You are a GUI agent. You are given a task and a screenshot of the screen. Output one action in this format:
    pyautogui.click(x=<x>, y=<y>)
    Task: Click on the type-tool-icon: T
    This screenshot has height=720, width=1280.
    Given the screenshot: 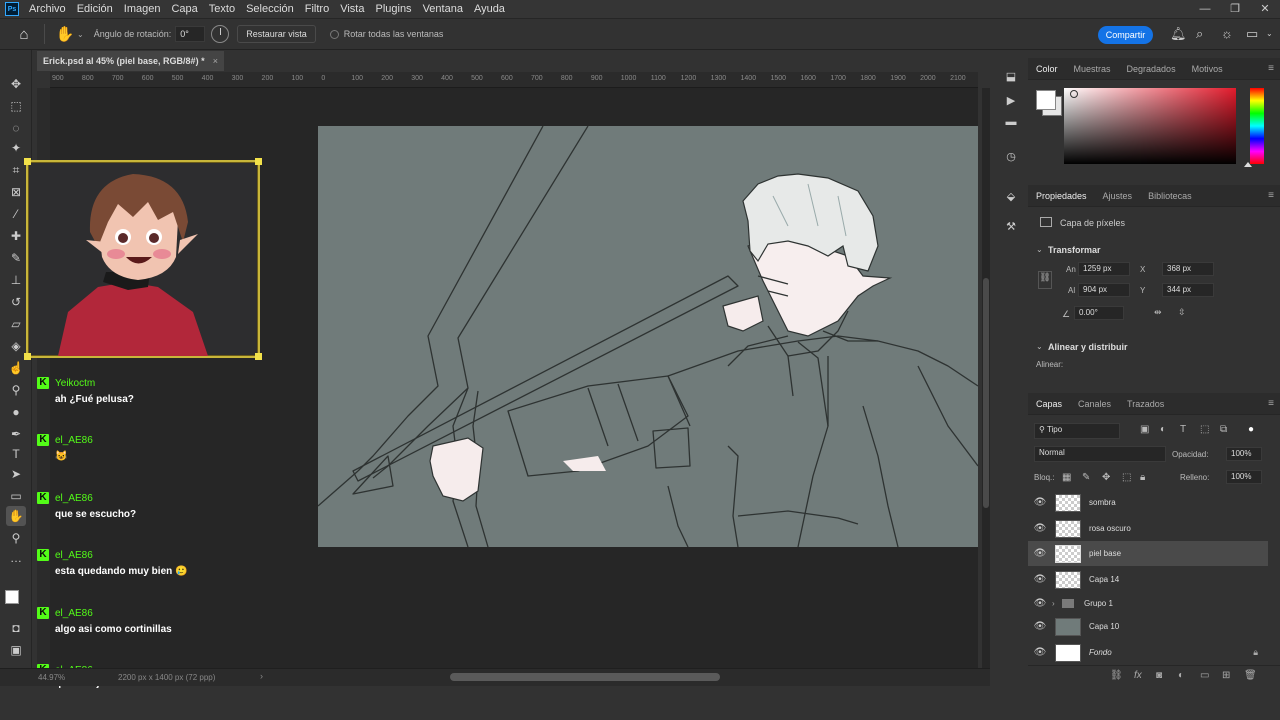 What is the action you would take?
    pyautogui.click(x=16, y=454)
    